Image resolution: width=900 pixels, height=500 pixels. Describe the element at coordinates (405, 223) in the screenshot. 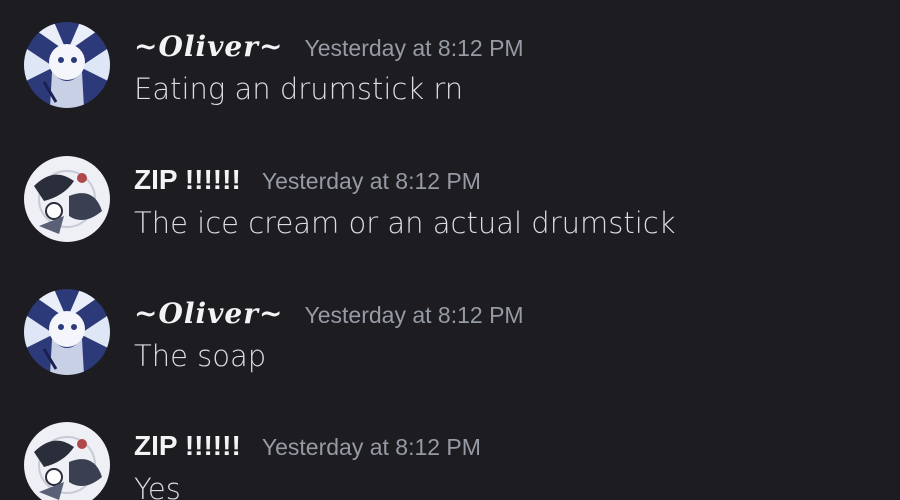

I see `message-text: The ice cream or an actual drumstick` at that location.